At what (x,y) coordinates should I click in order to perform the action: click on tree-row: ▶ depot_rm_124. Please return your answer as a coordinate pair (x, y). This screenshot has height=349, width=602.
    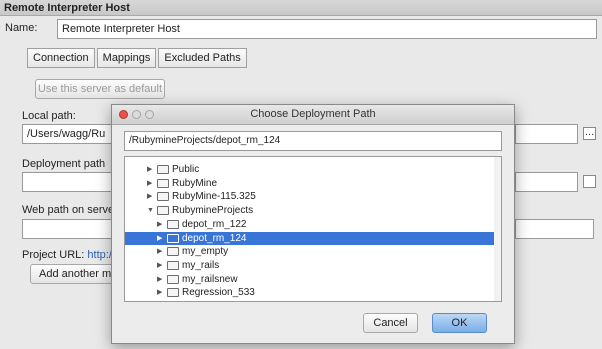
    Looking at the image, I should click on (313, 238).